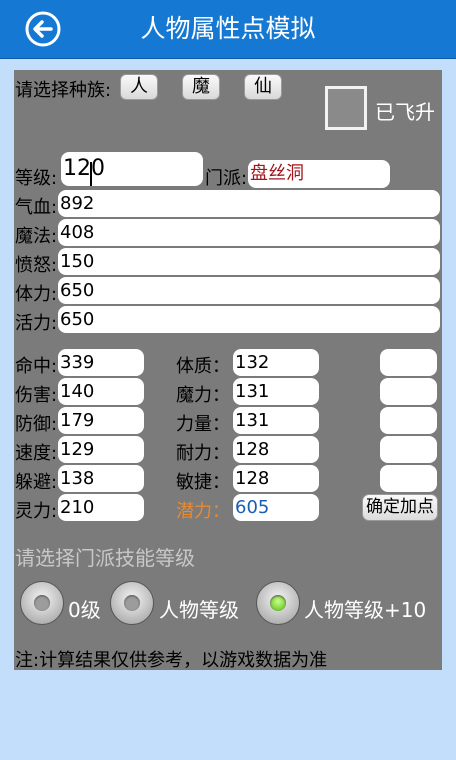  What do you see at coordinates (249, 319) in the screenshot?
I see `vitality-field: 650` at bounding box center [249, 319].